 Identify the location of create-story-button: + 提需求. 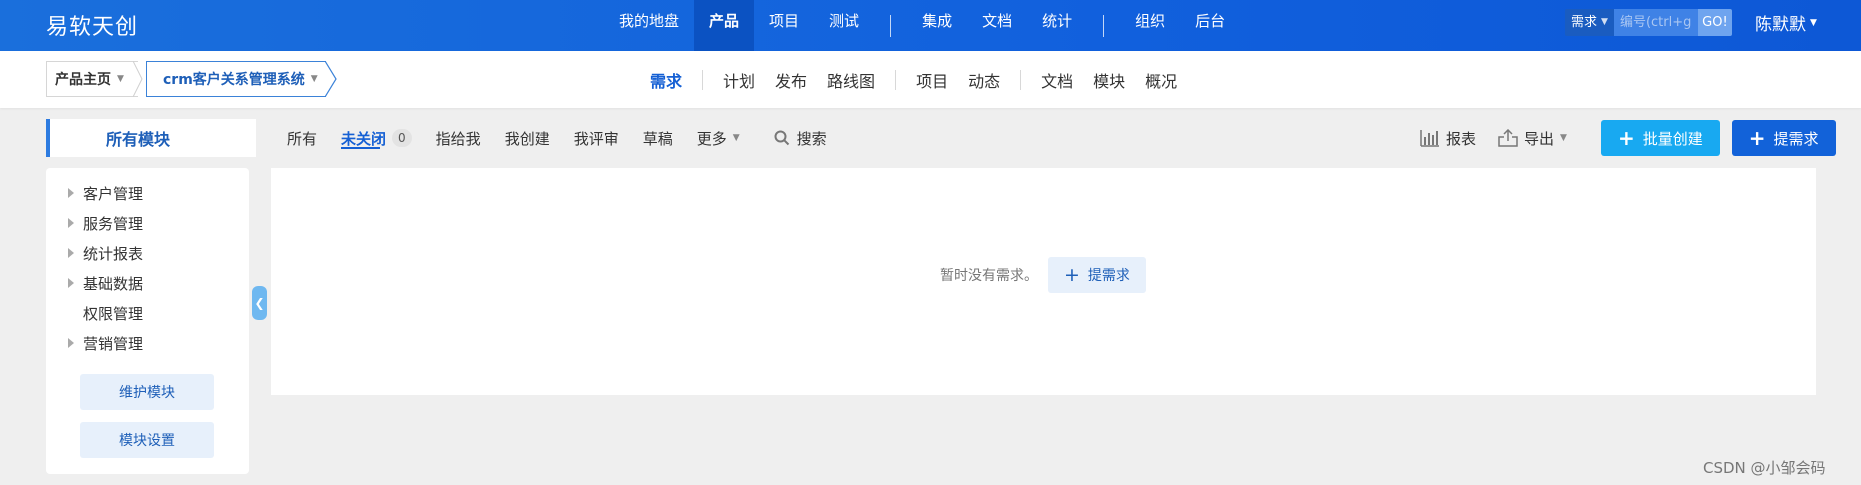
(1783, 138).